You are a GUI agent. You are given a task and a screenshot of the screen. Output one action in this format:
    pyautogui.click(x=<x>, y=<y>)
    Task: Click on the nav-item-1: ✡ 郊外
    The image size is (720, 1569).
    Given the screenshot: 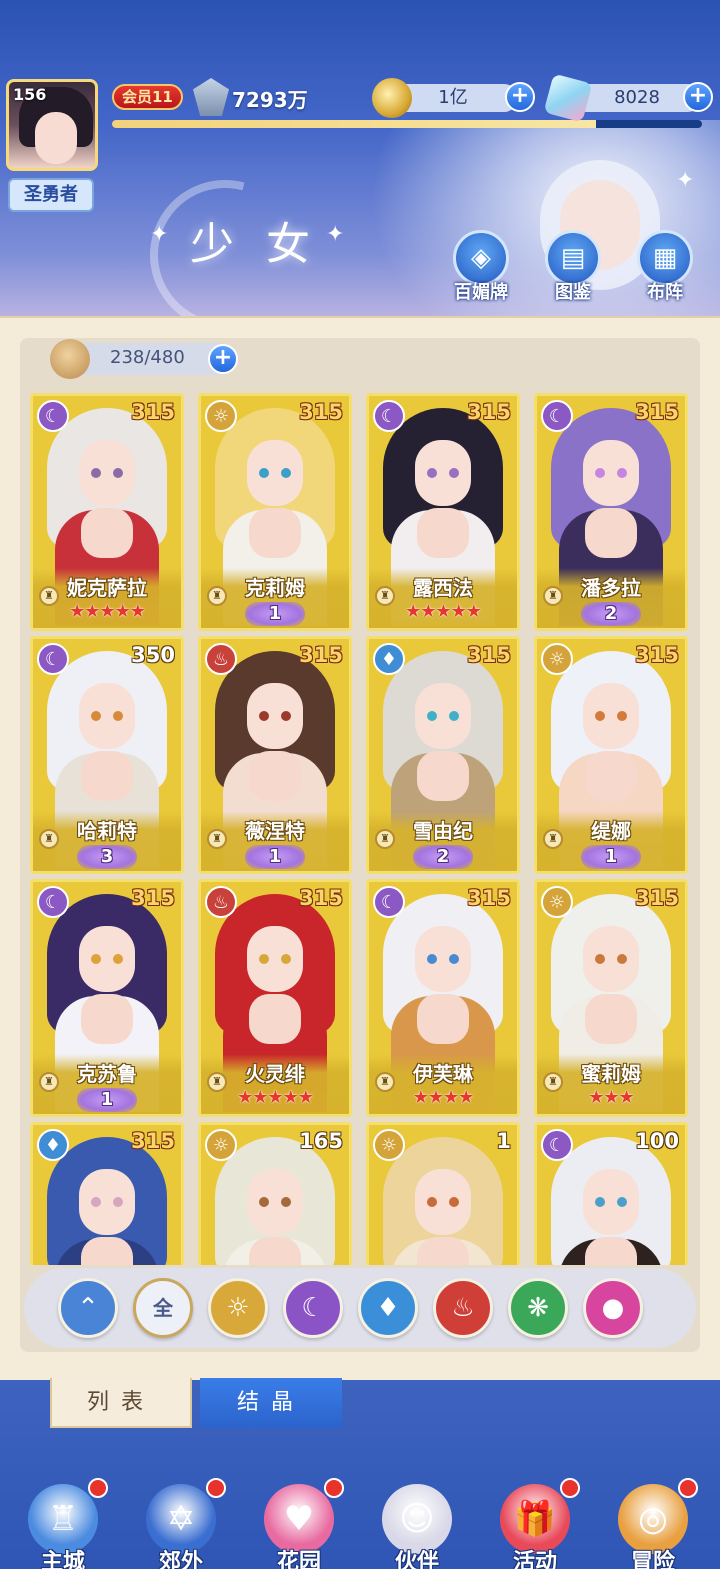 What is the action you would take?
    pyautogui.click(x=181, y=1523)
    